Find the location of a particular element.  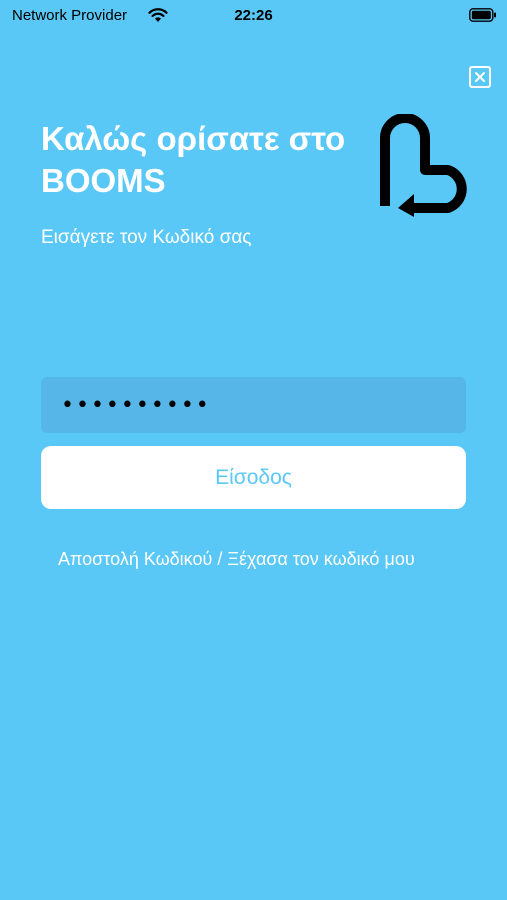

status-bar: Network Provider 22:26 is located at coordinates (253, 16).